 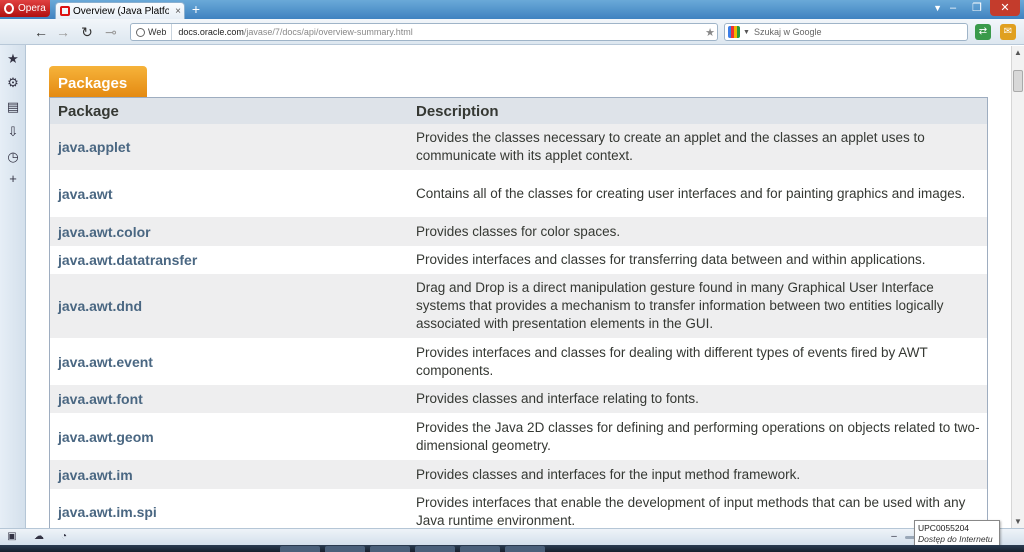 I want to click on package-link: java.awt.event, so click(x=228, y=362).